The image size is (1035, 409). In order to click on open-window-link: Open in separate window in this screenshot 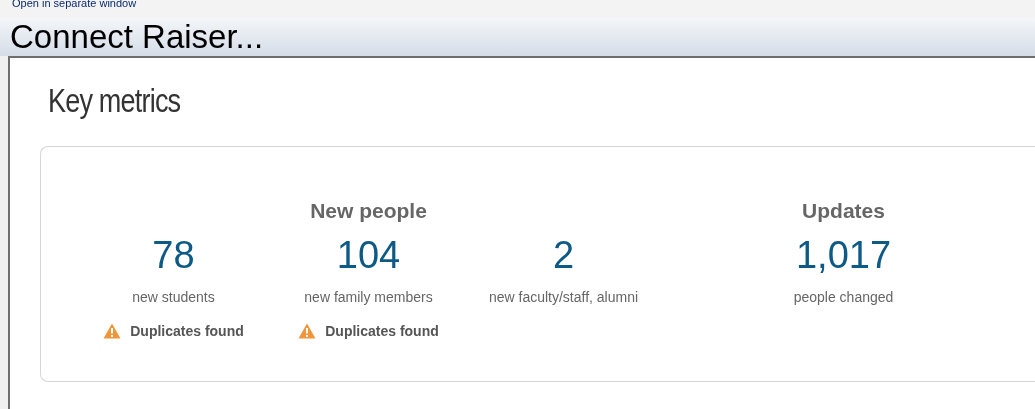, I will do `click(74, 4)`.